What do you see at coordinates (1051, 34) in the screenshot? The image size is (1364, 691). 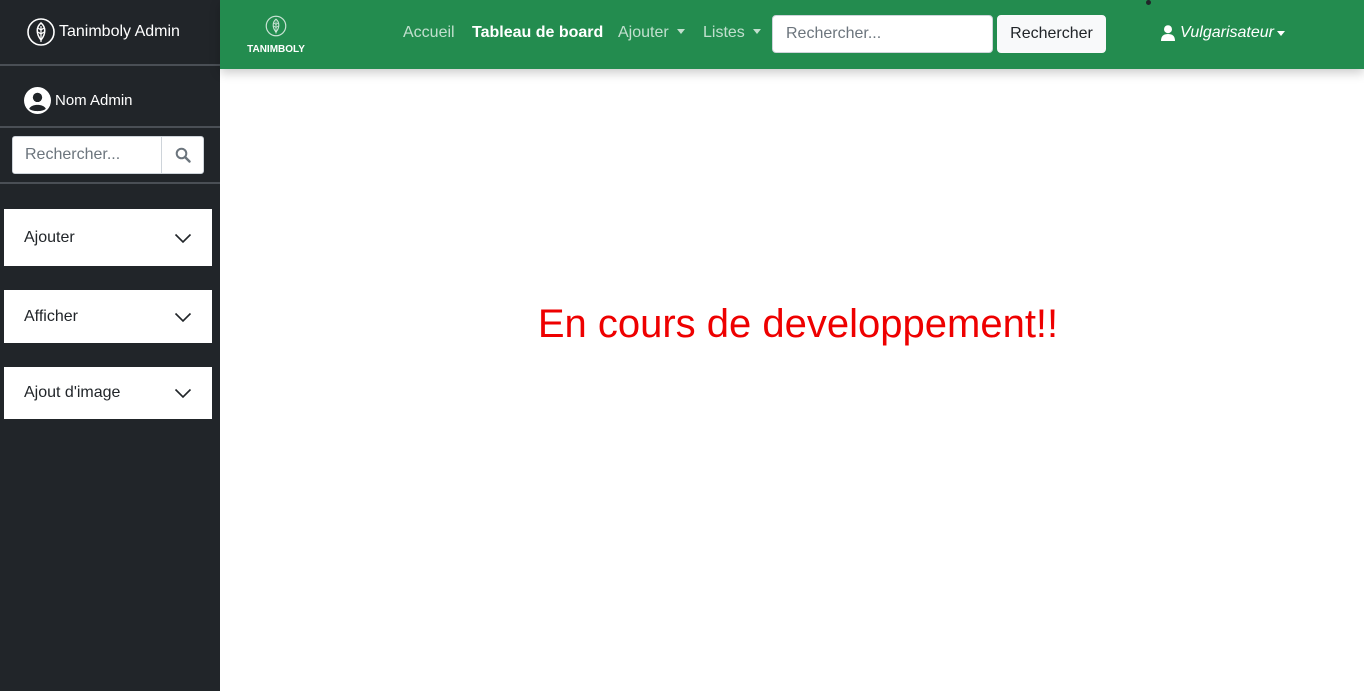 I see `navbar-search-button: Rechercher` at bounding box center [1051, 34].